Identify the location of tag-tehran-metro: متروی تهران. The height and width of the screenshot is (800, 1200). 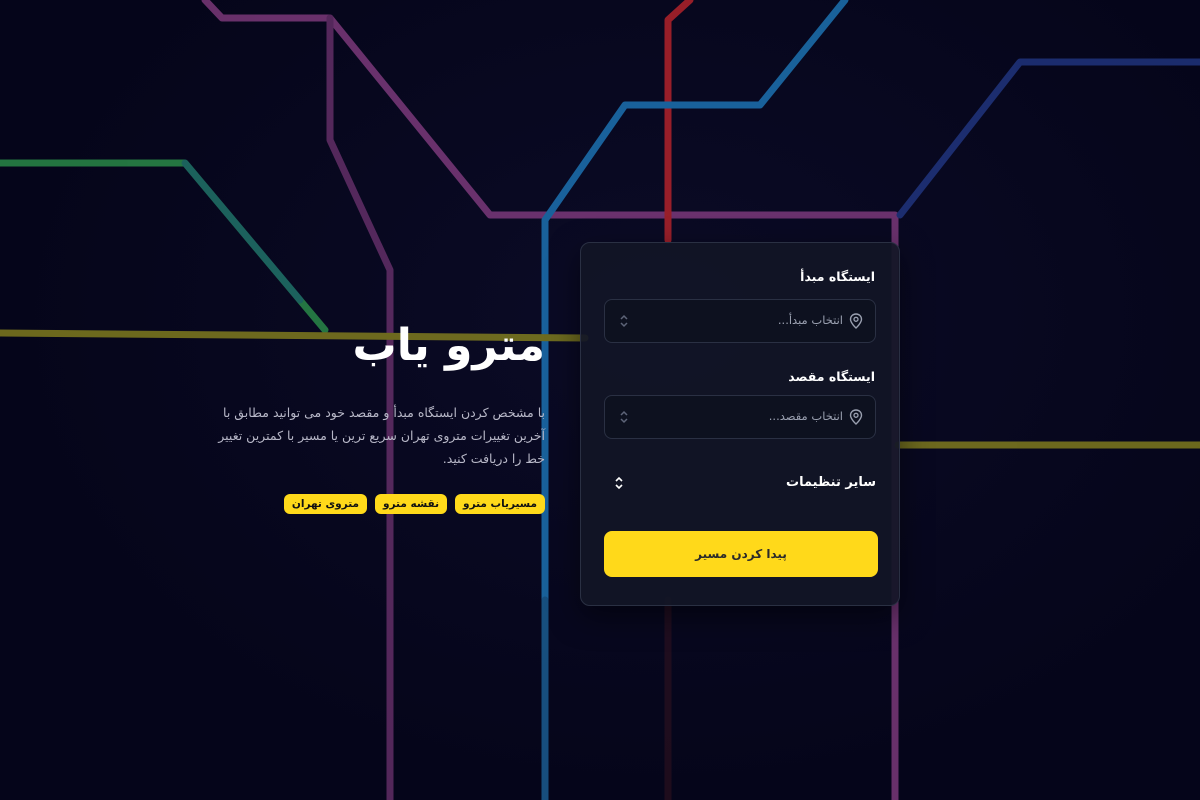
(325, 504).